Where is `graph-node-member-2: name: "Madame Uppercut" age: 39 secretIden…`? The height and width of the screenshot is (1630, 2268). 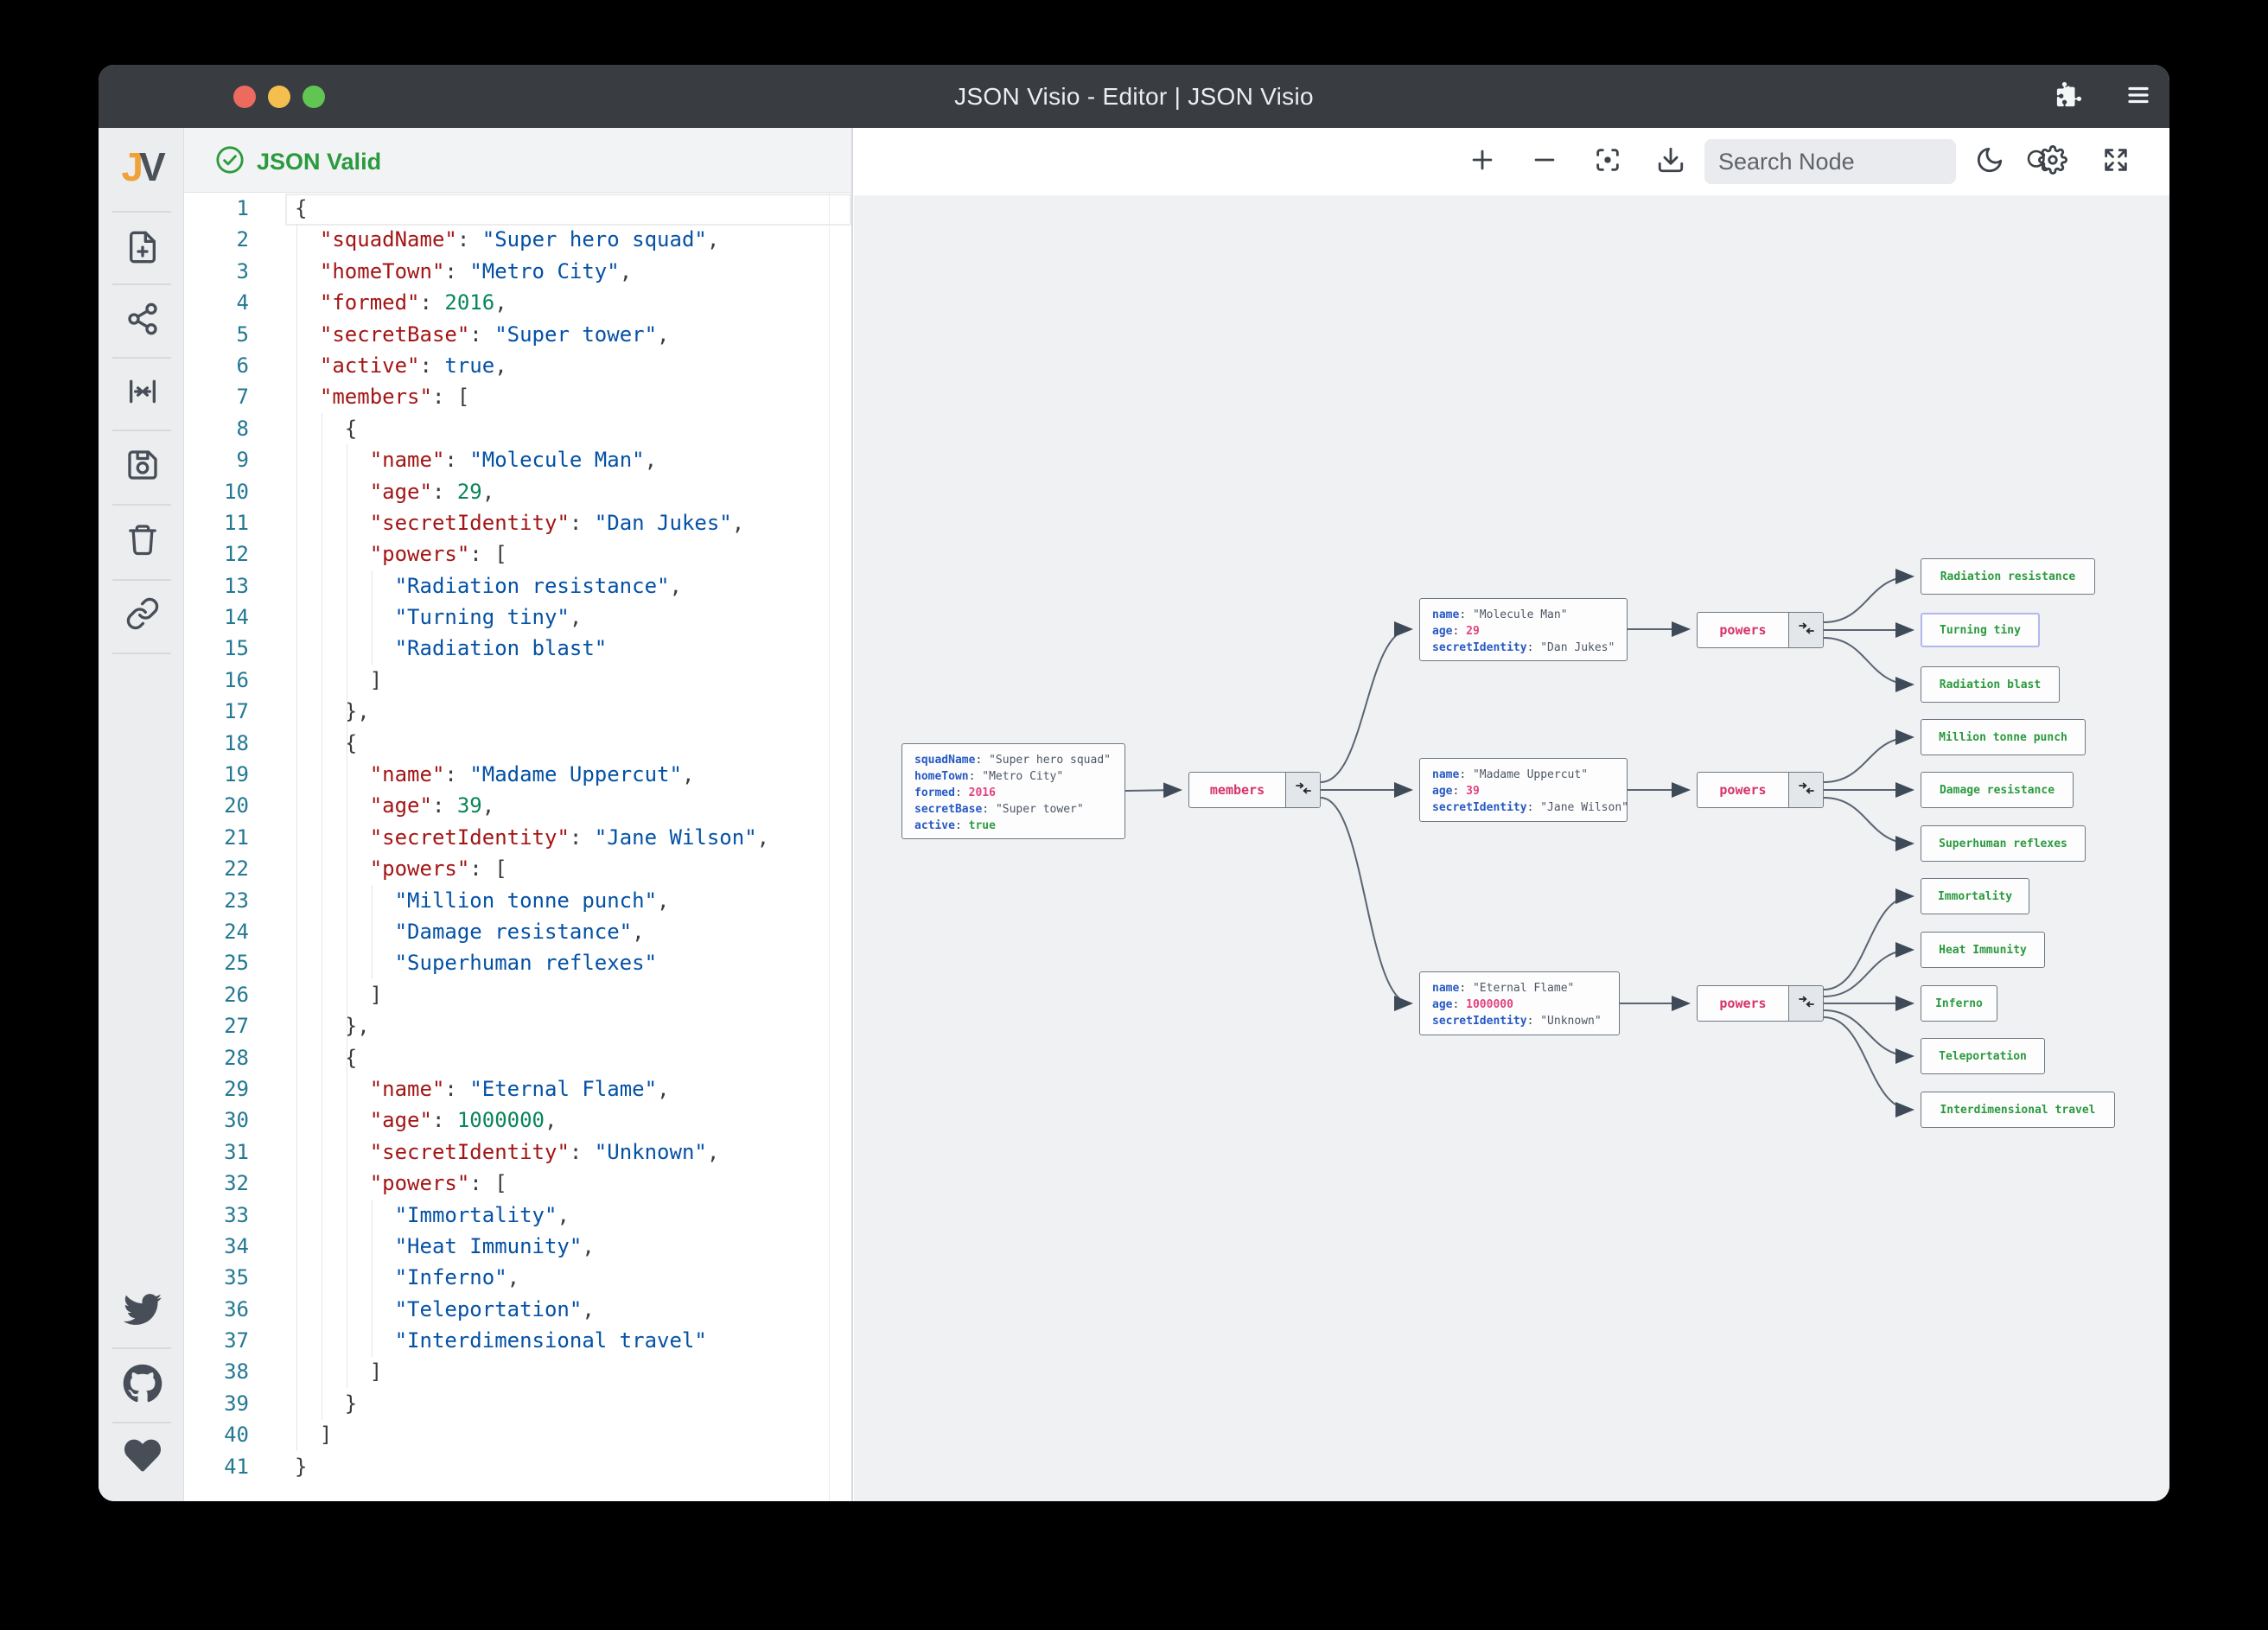 graph-node-member-2: name: "Madame Uppercut" age: 39 secretIden… is located at coordinates (1523, 790).